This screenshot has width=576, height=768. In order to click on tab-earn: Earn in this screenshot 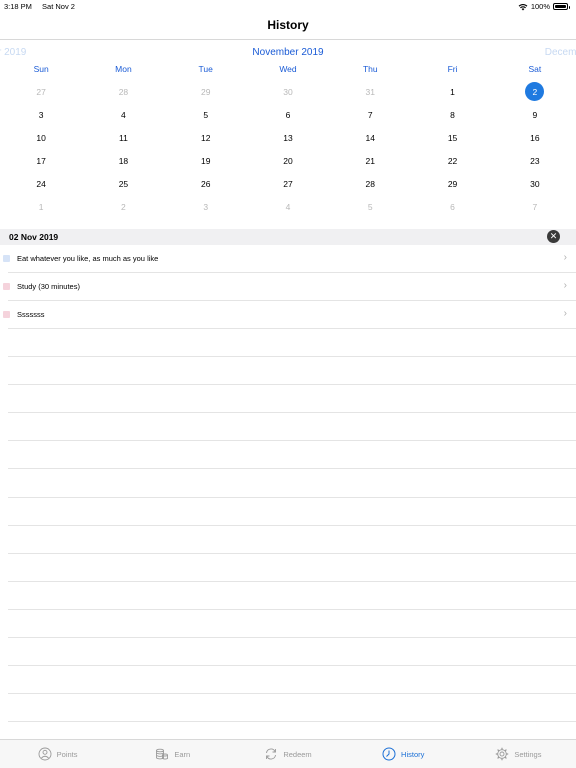, I will do `click(172, 754)`.